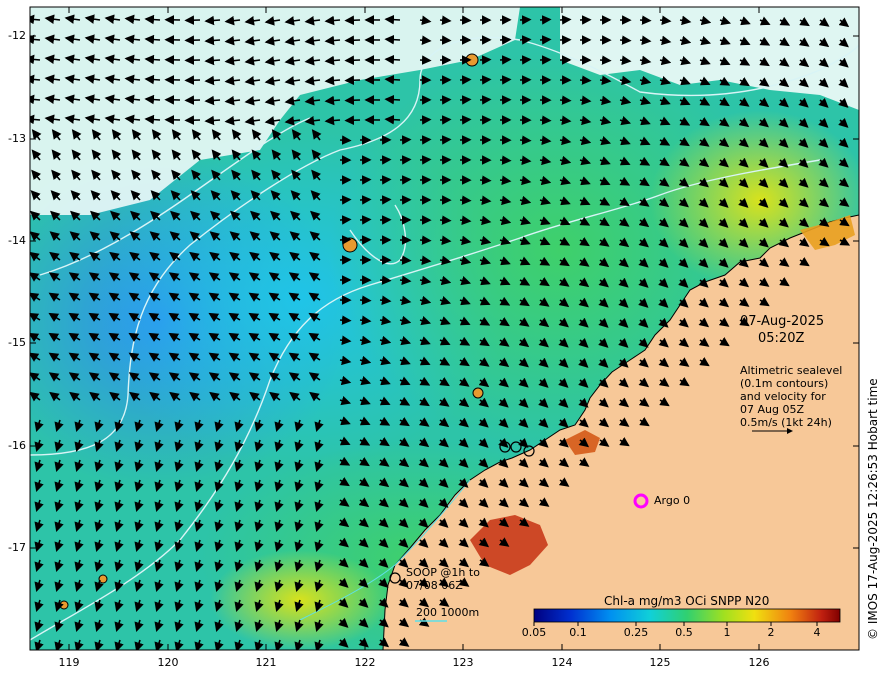 Image resolution: width=880 pixels, height=680 pixels. What do you see at coordinates (786, 422) in the screenshot?
I see `info-line: 0.5m/s (1kt 24h)` at bounding box center [786, 422].